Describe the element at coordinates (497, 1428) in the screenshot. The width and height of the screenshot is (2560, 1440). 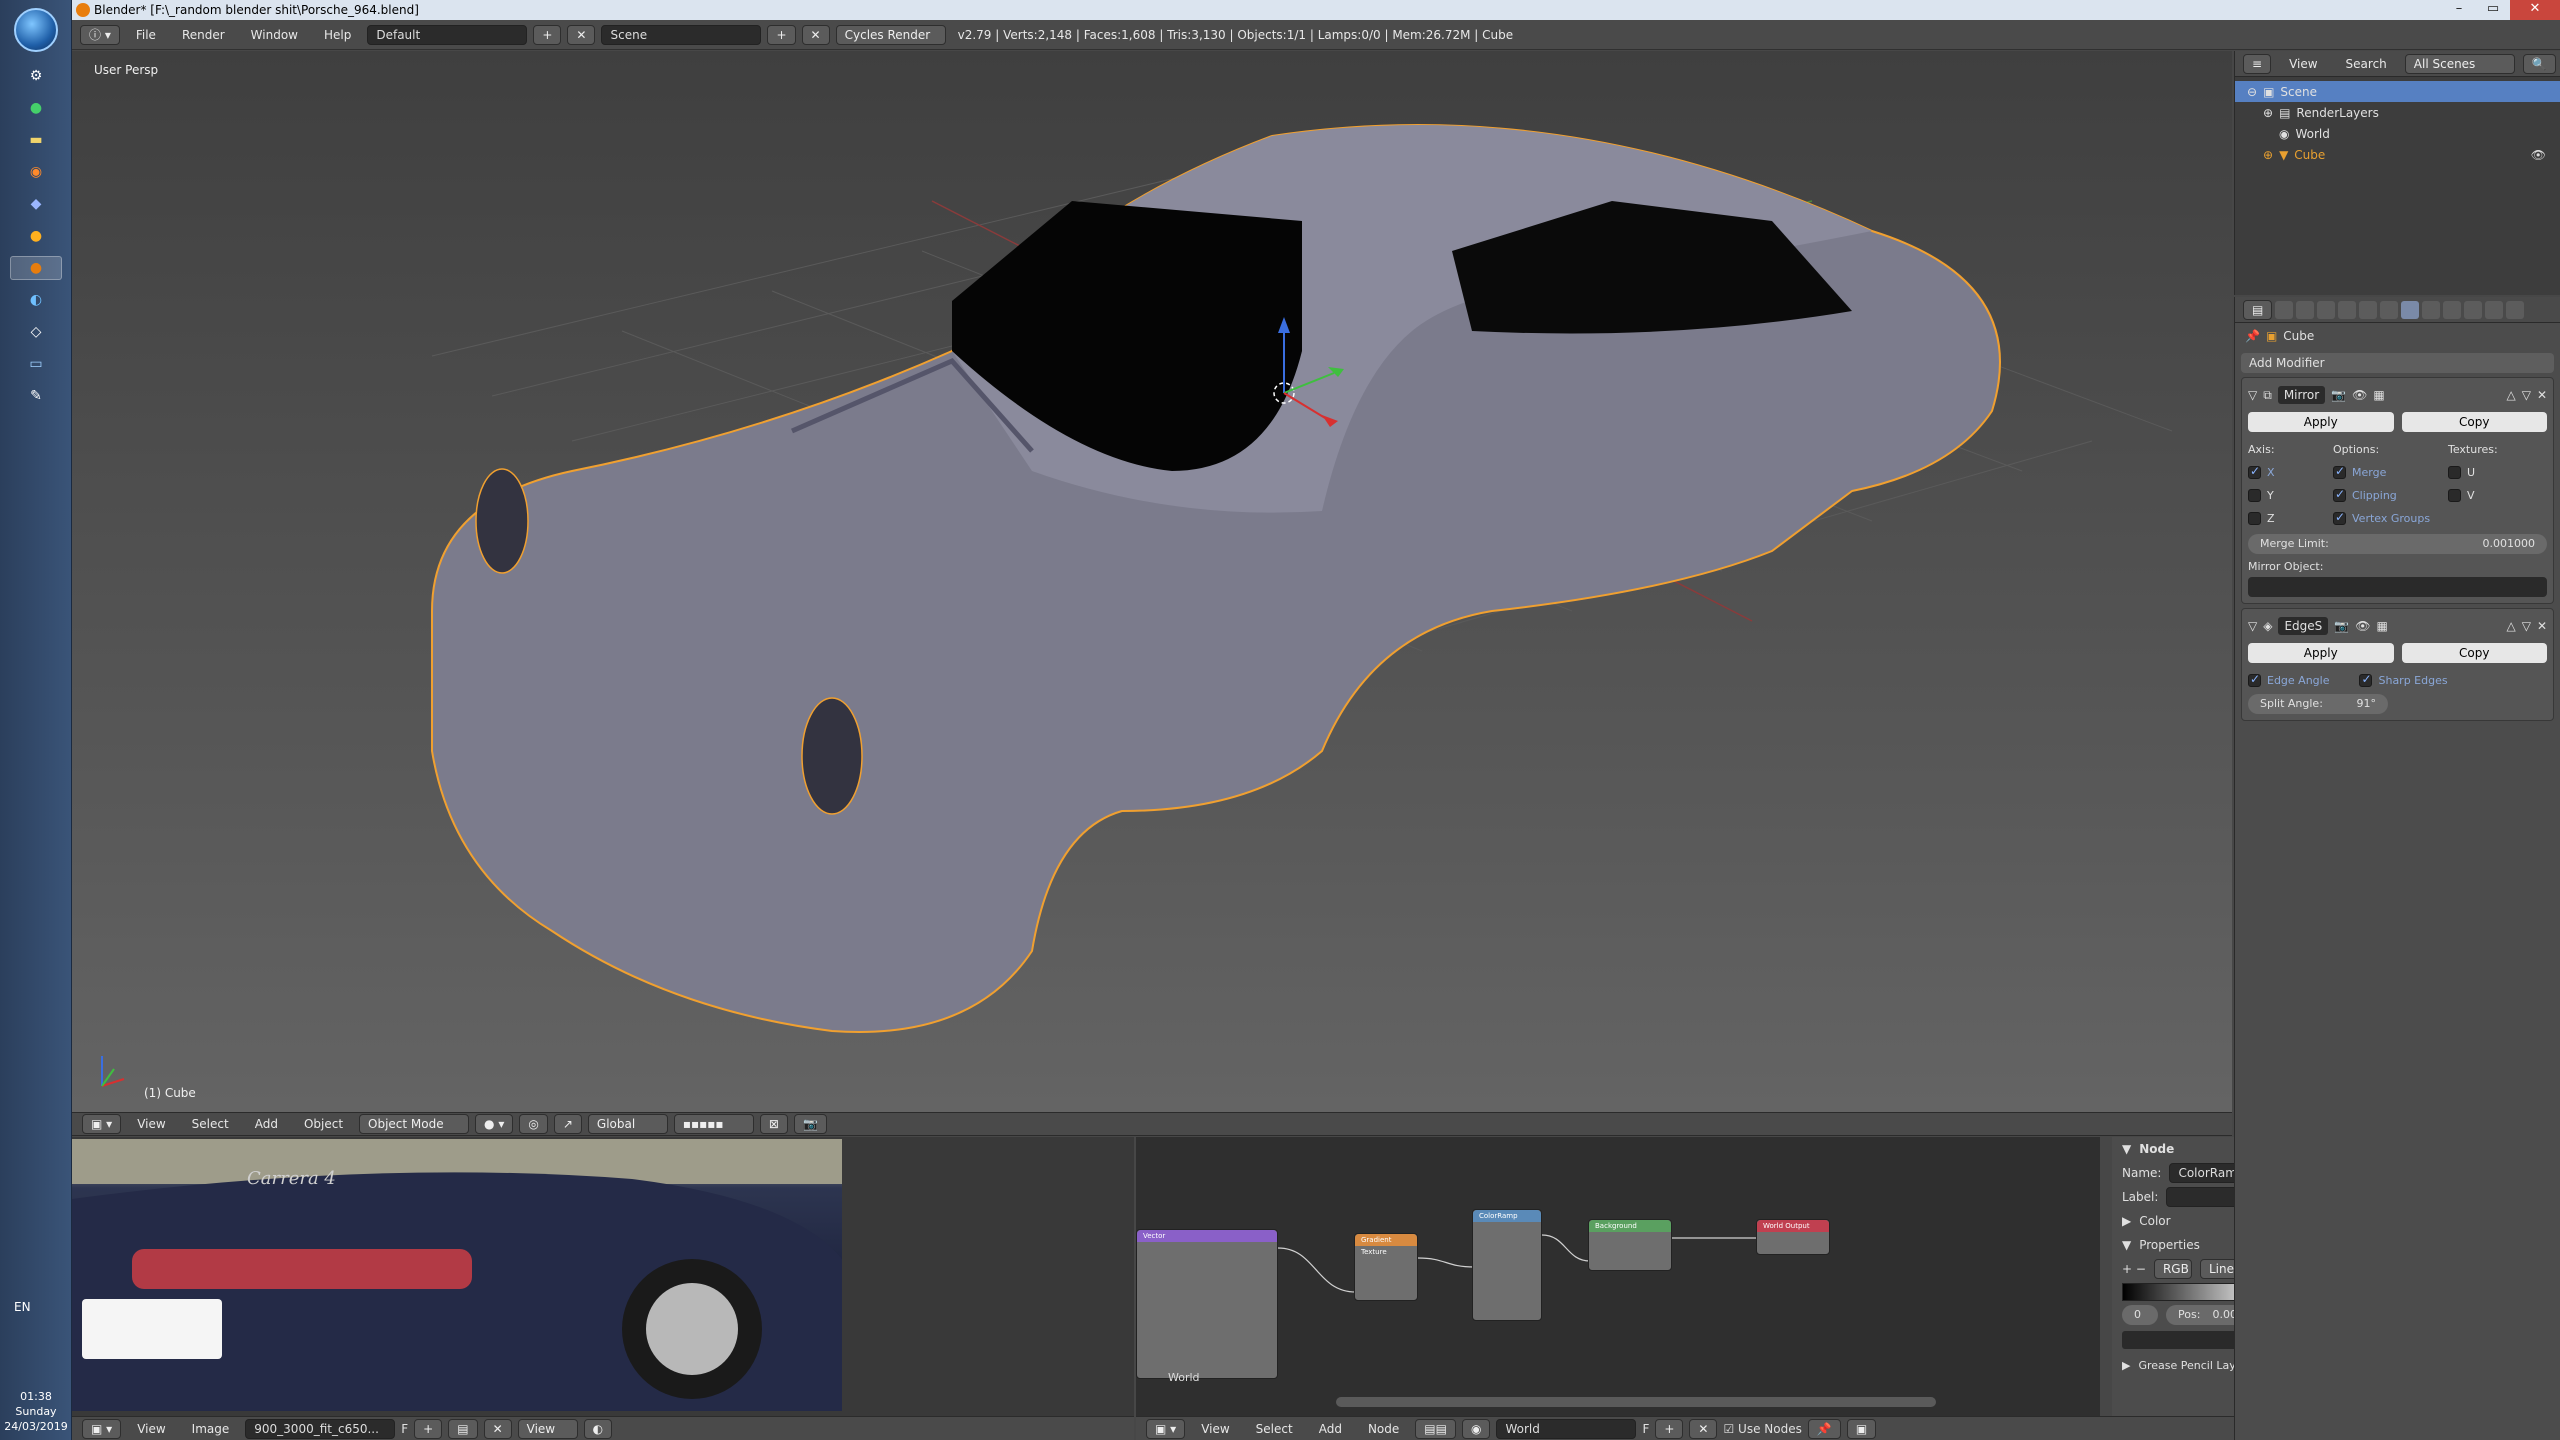
I see `unlink-image-button: ✕` at that location.